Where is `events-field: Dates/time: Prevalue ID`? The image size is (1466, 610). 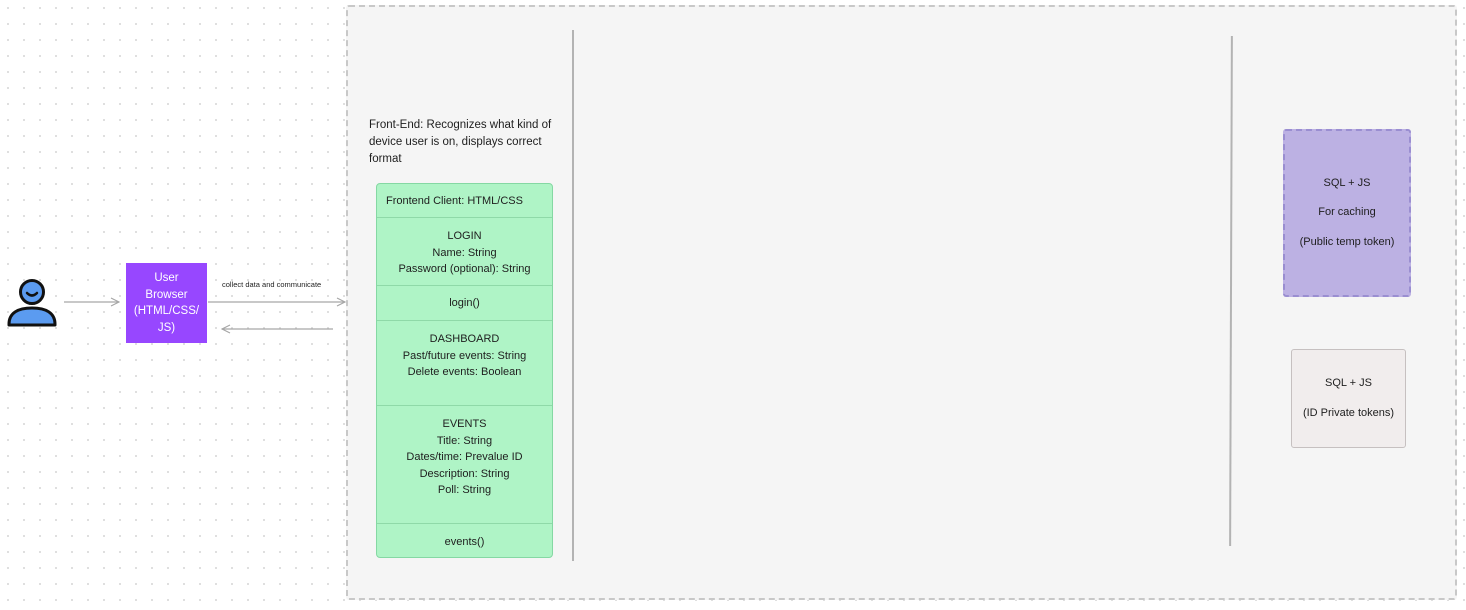
events-field: Dates/time: Prevalue ID is located at coordinates (464, 457).